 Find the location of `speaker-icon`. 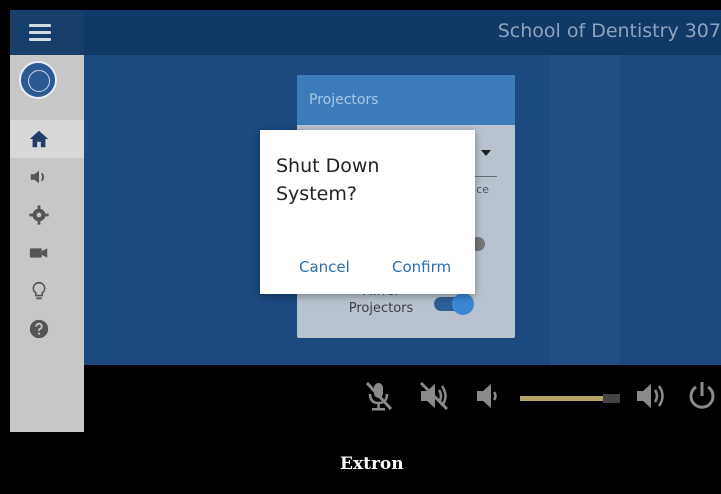

speaker-icon is located at coordinates (37, 177).